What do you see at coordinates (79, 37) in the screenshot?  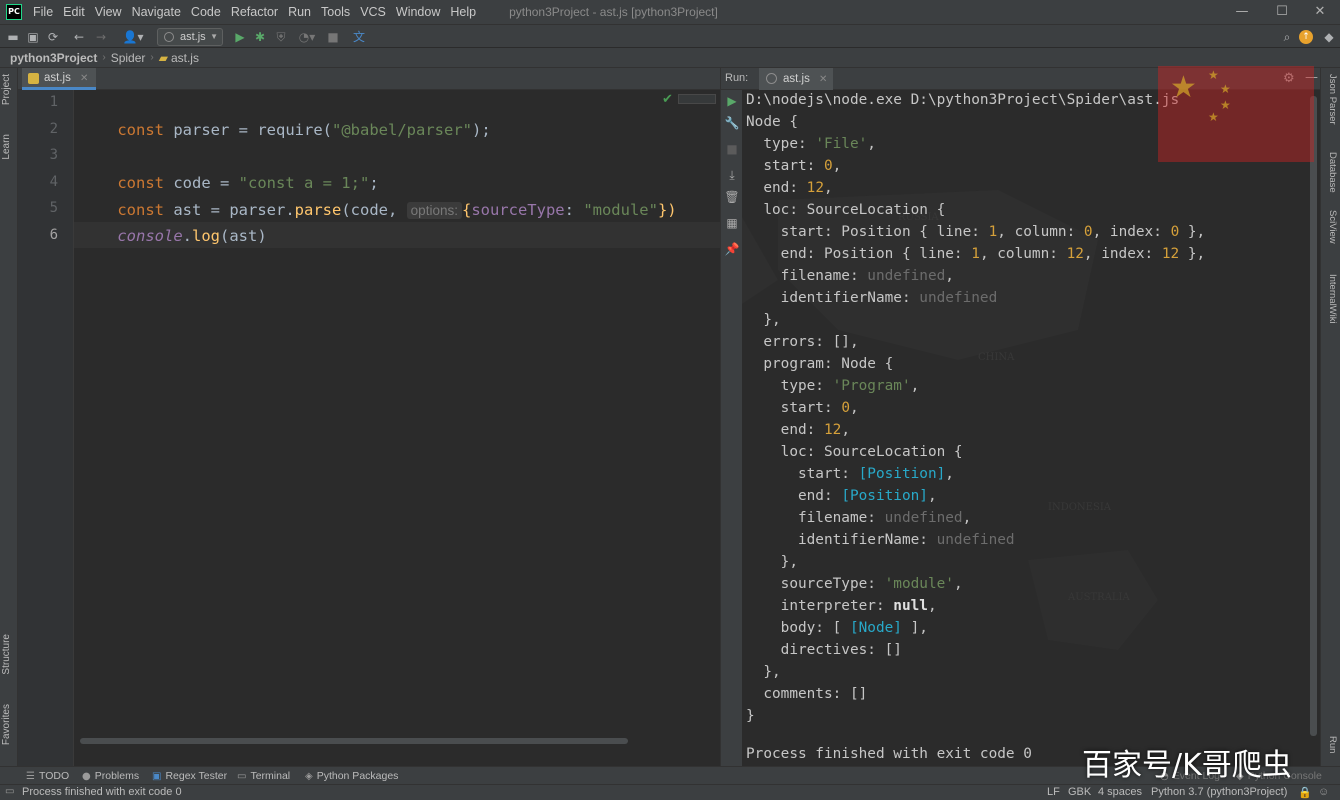 I see `back-arrow-icon: ←` at bounding box center [79, 37].